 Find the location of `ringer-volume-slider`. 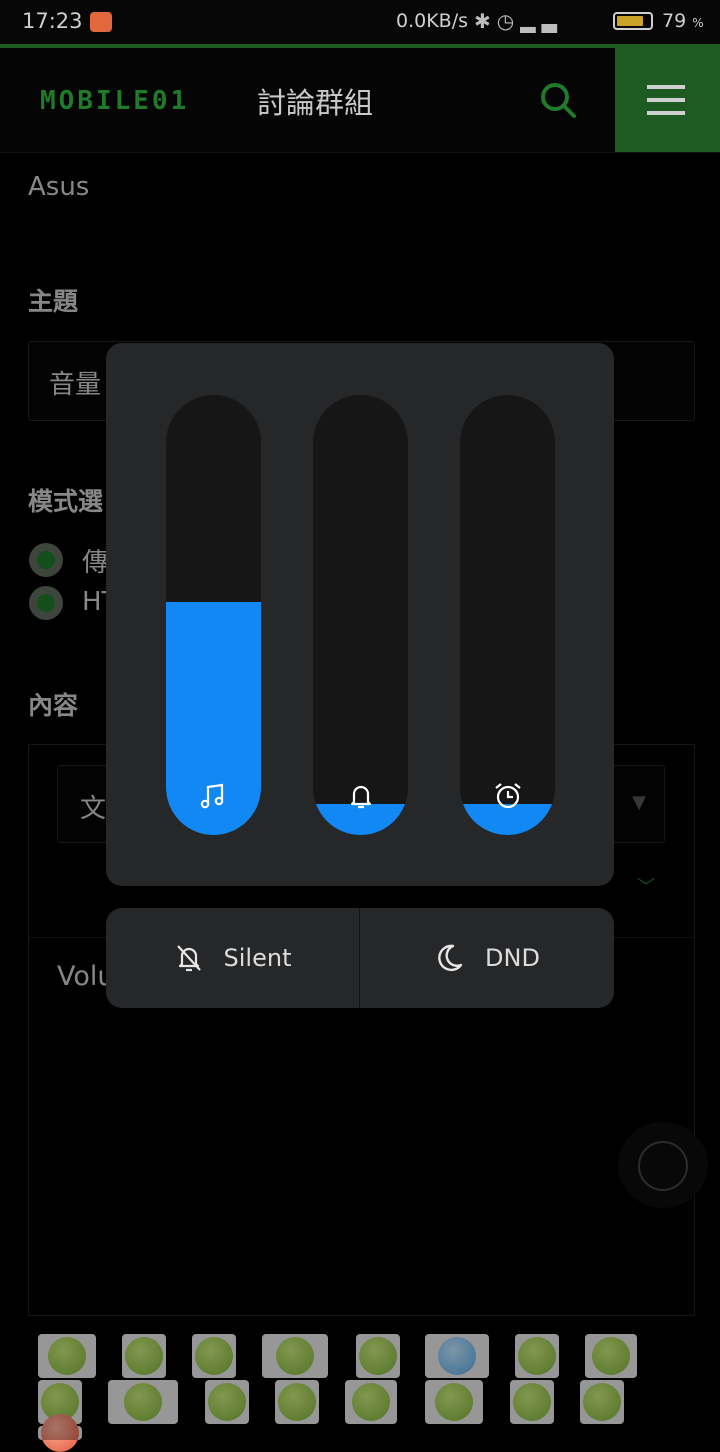

ringer-volume-slider is located at coordinates (360, 615).